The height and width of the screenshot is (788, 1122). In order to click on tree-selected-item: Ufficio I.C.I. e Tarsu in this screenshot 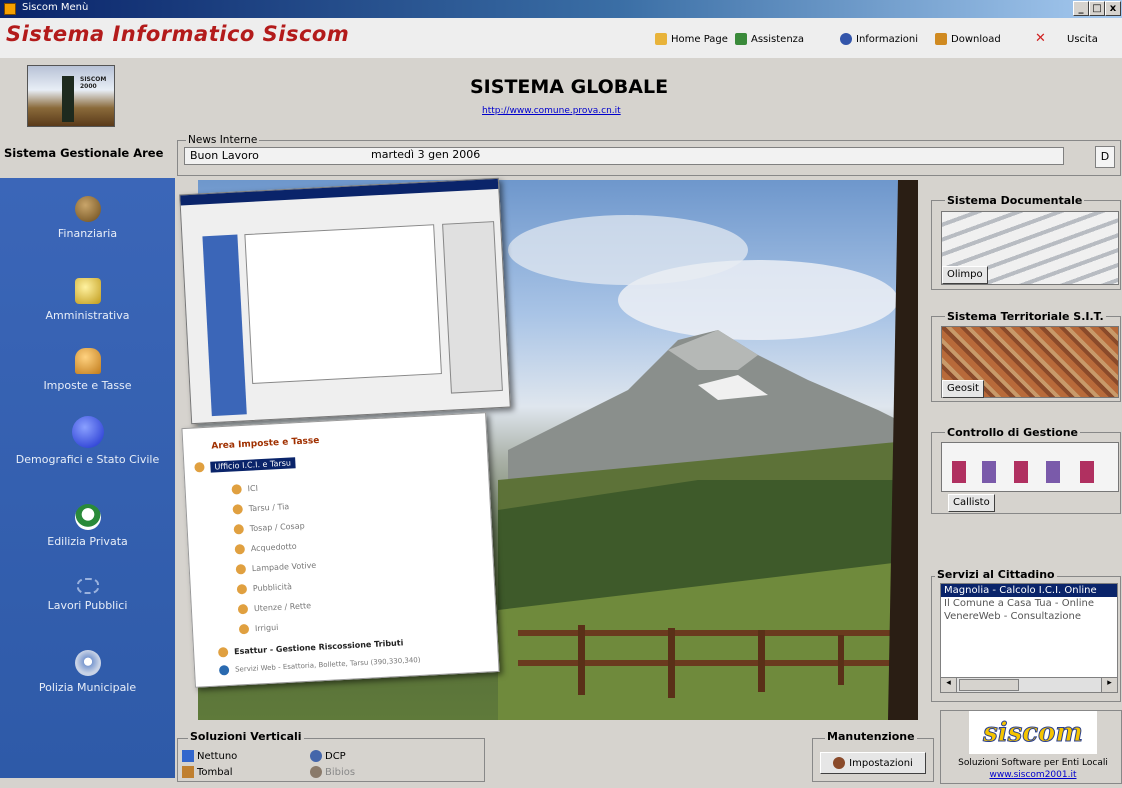, I will do `click(253, 464)`.